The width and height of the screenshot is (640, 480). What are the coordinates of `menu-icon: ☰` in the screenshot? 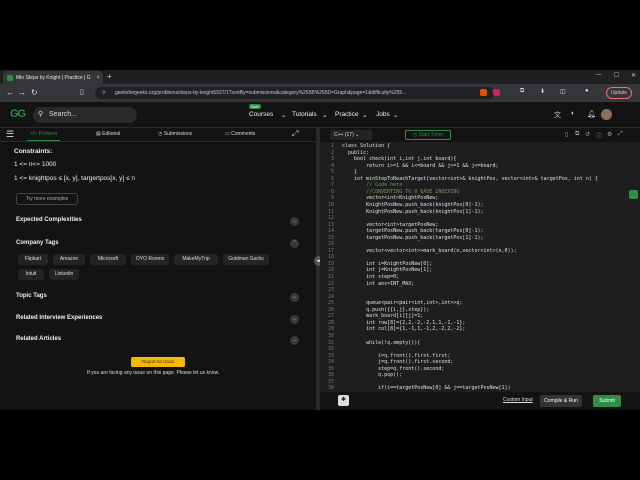 It's located at (10, 134).